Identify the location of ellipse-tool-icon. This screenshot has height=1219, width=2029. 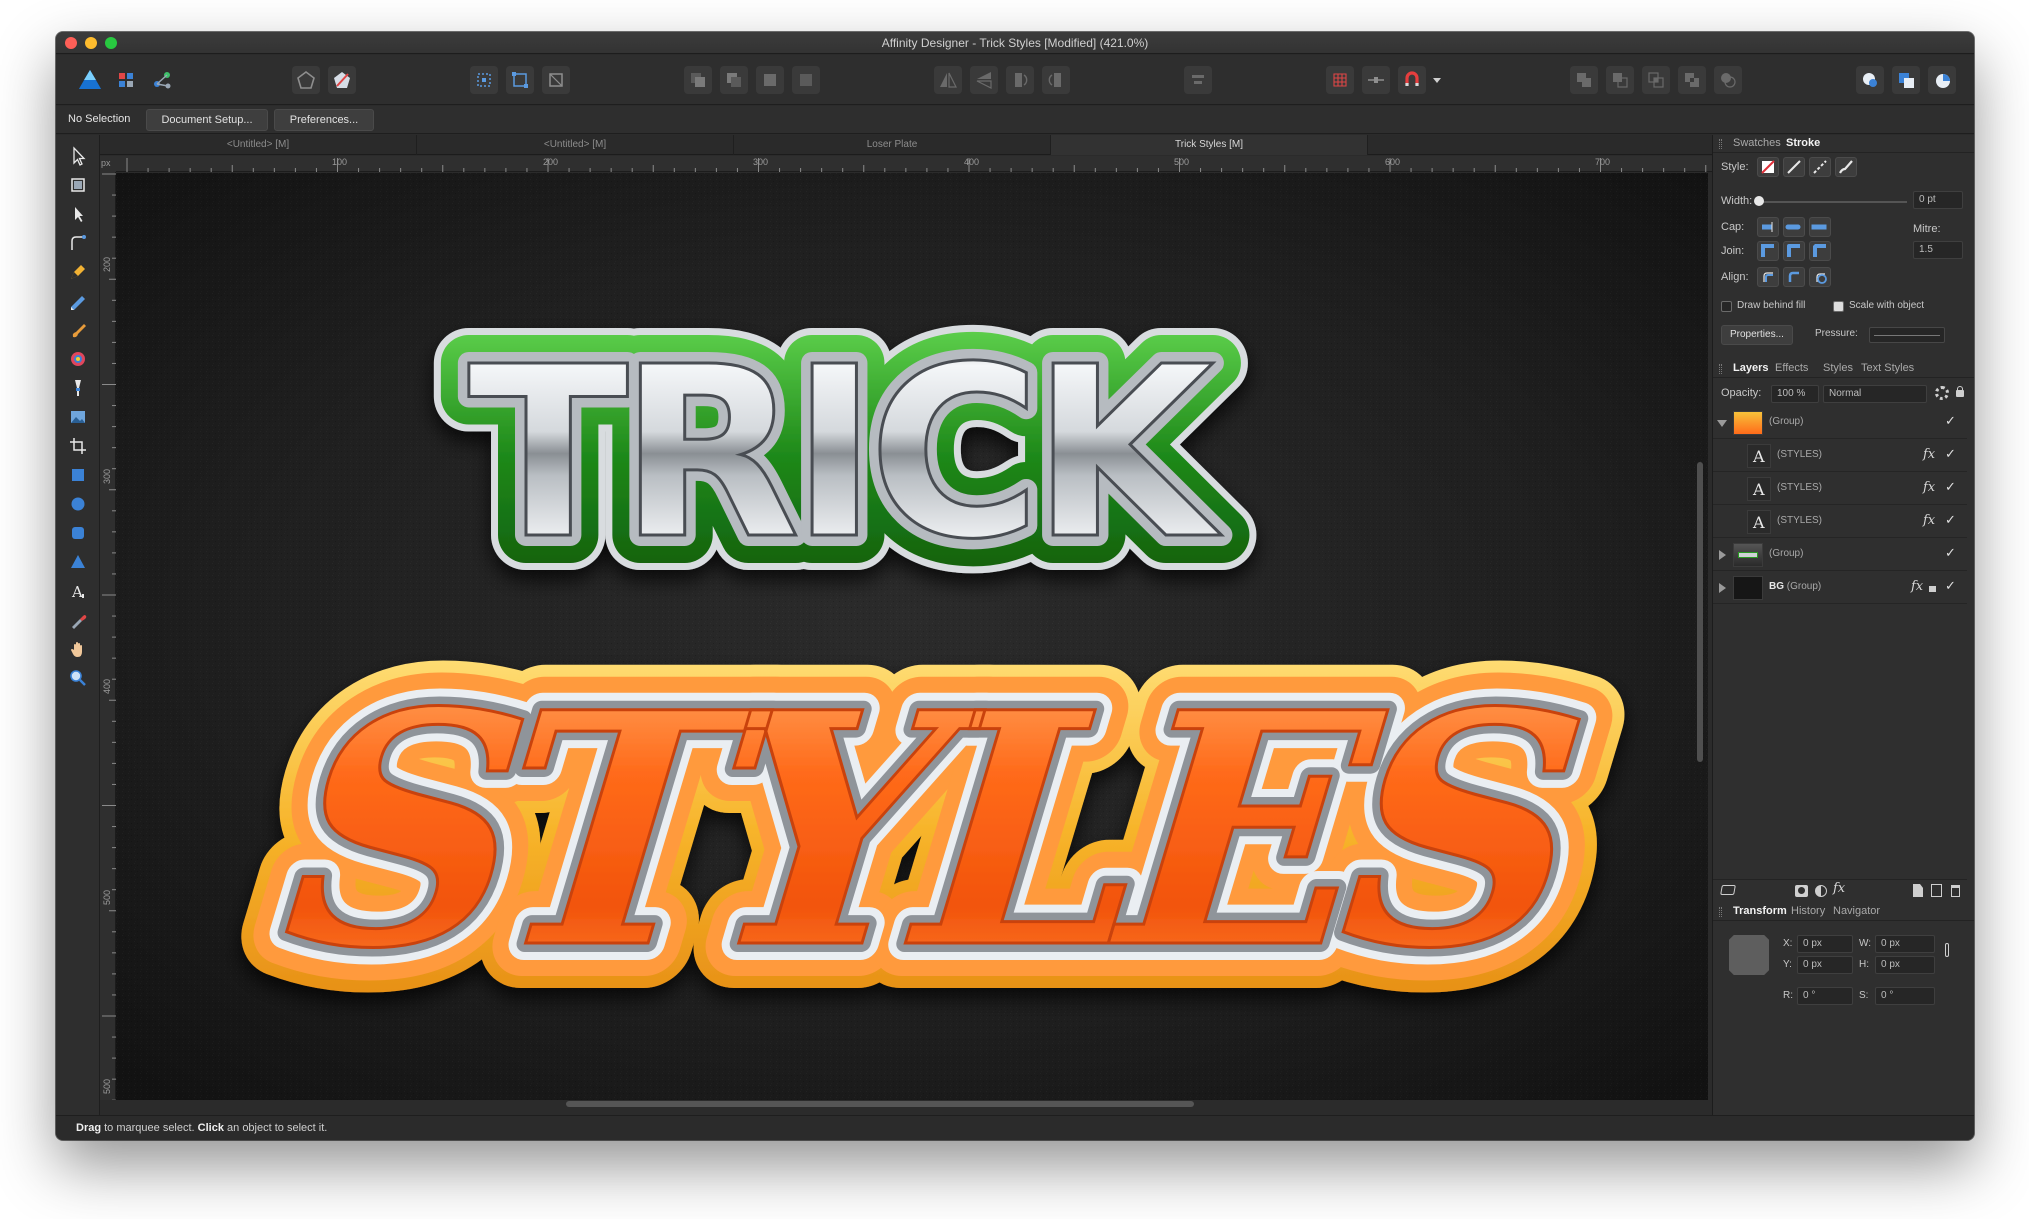
(78, 504).